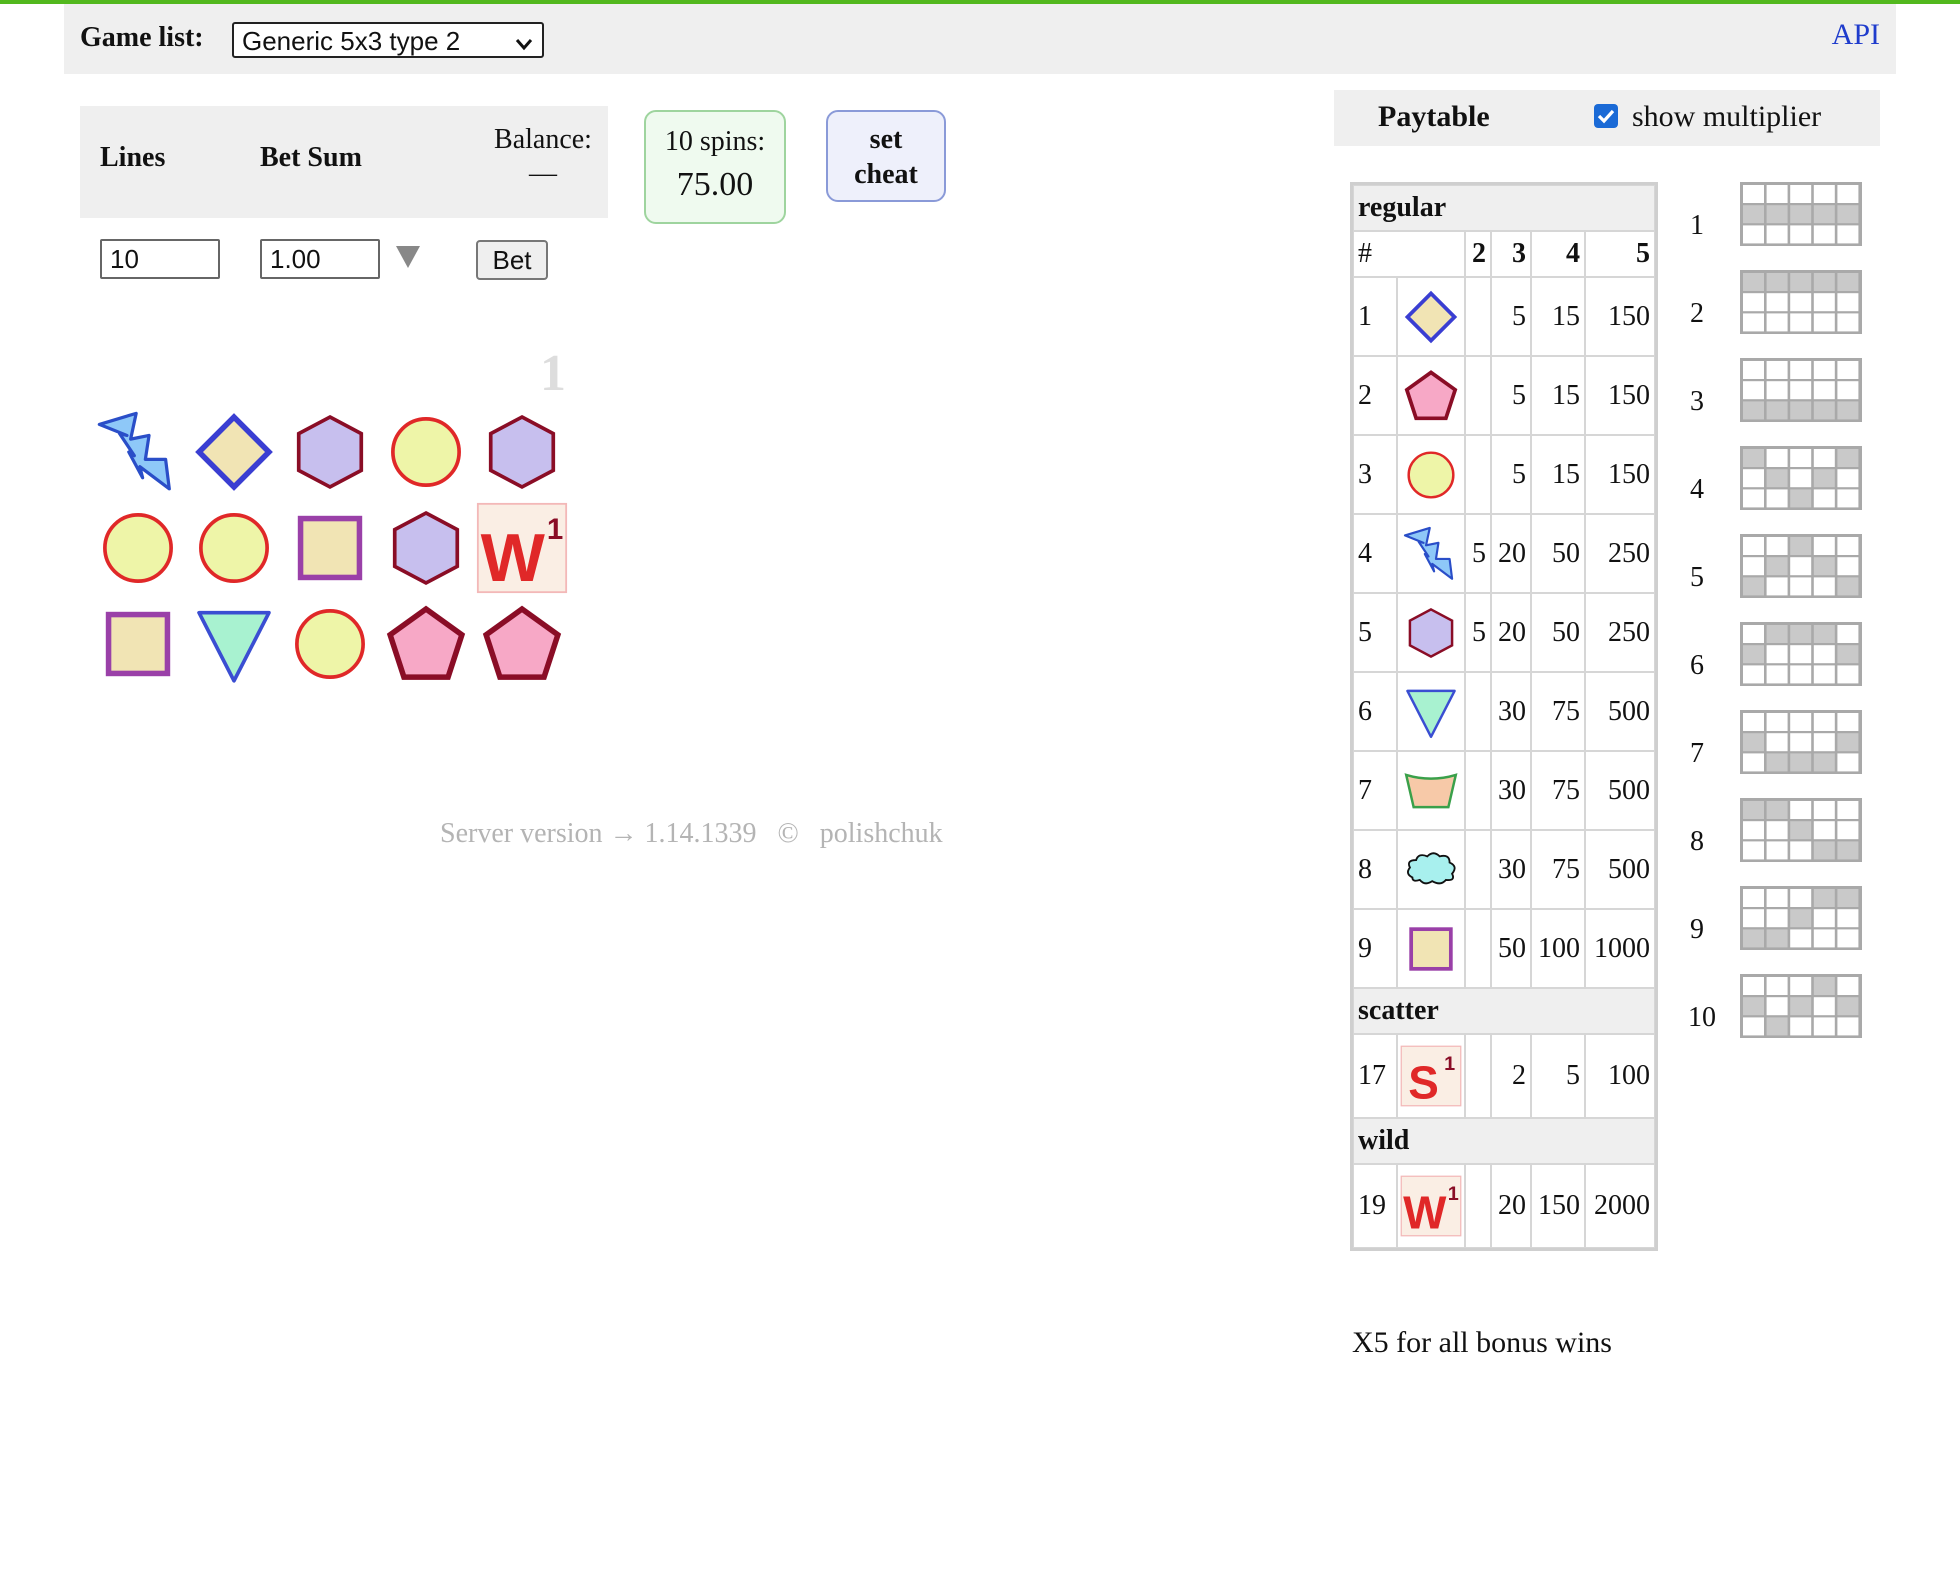 This screenshot has height=1572, width=1960. Describe the element at coordinates (1375, 316) in the screenshot. I see `symbol-id: 1` at that location.